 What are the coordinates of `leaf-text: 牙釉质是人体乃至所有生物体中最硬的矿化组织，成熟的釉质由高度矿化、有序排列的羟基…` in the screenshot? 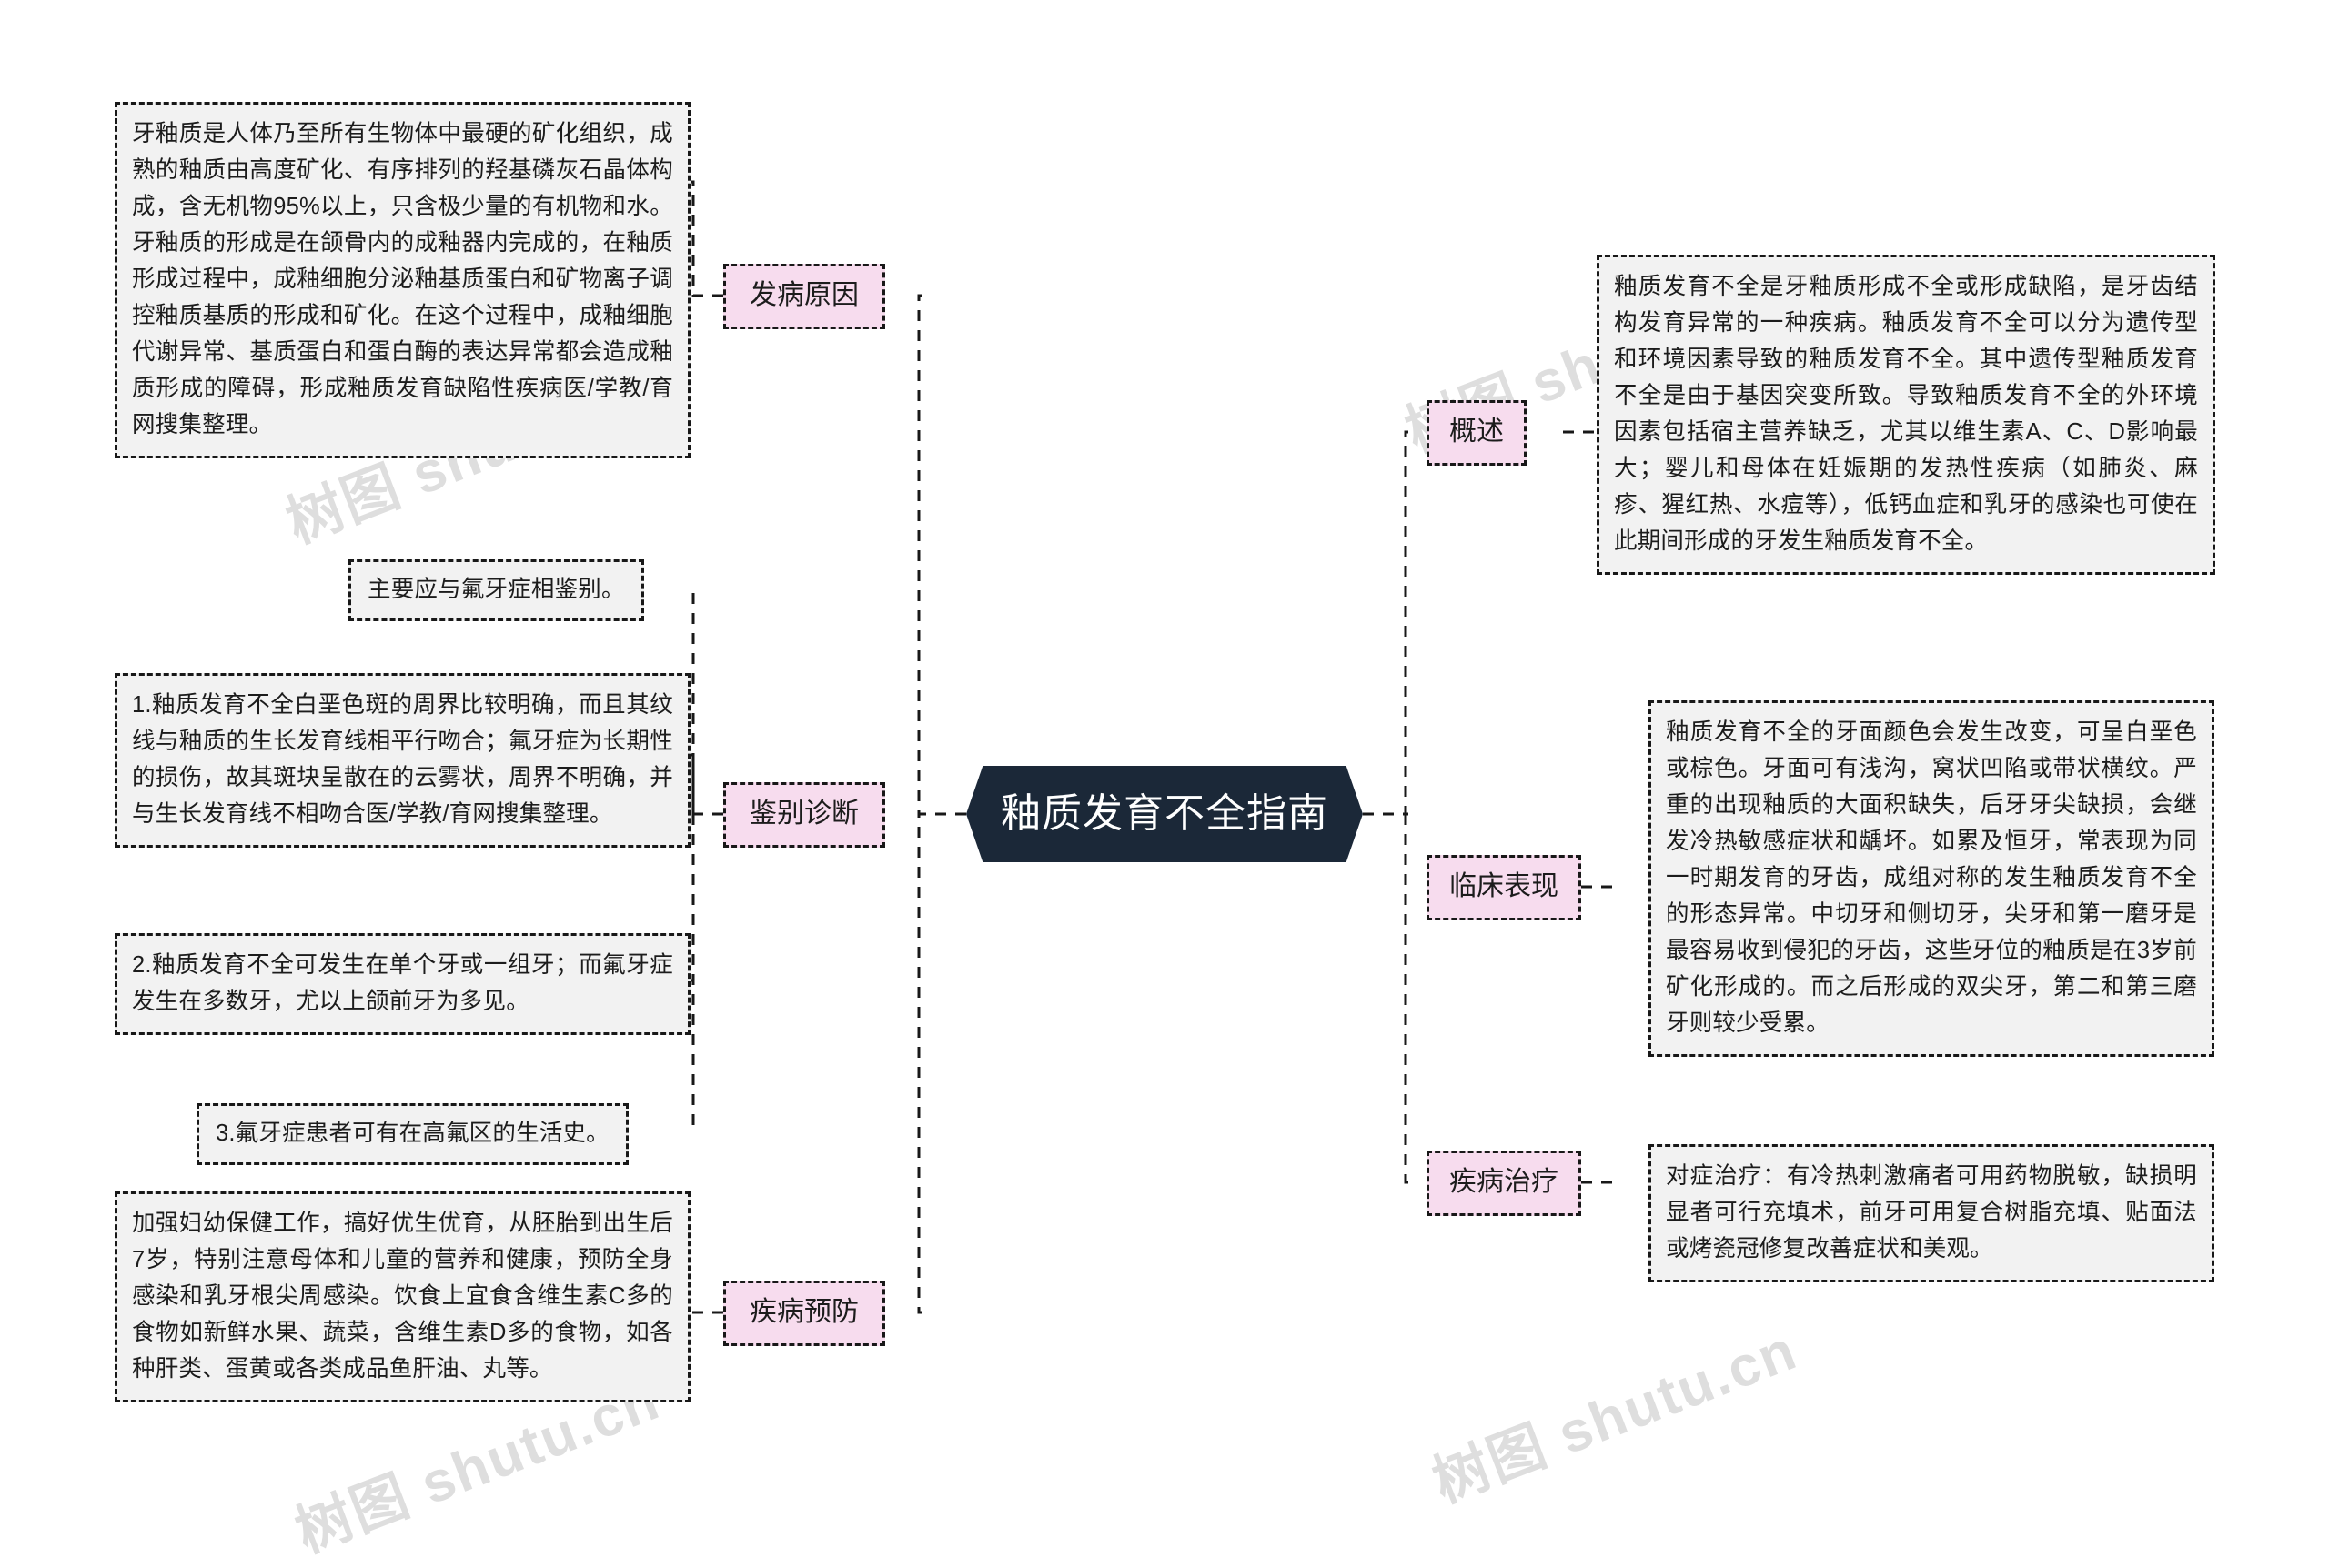 It's located at (402, 279).